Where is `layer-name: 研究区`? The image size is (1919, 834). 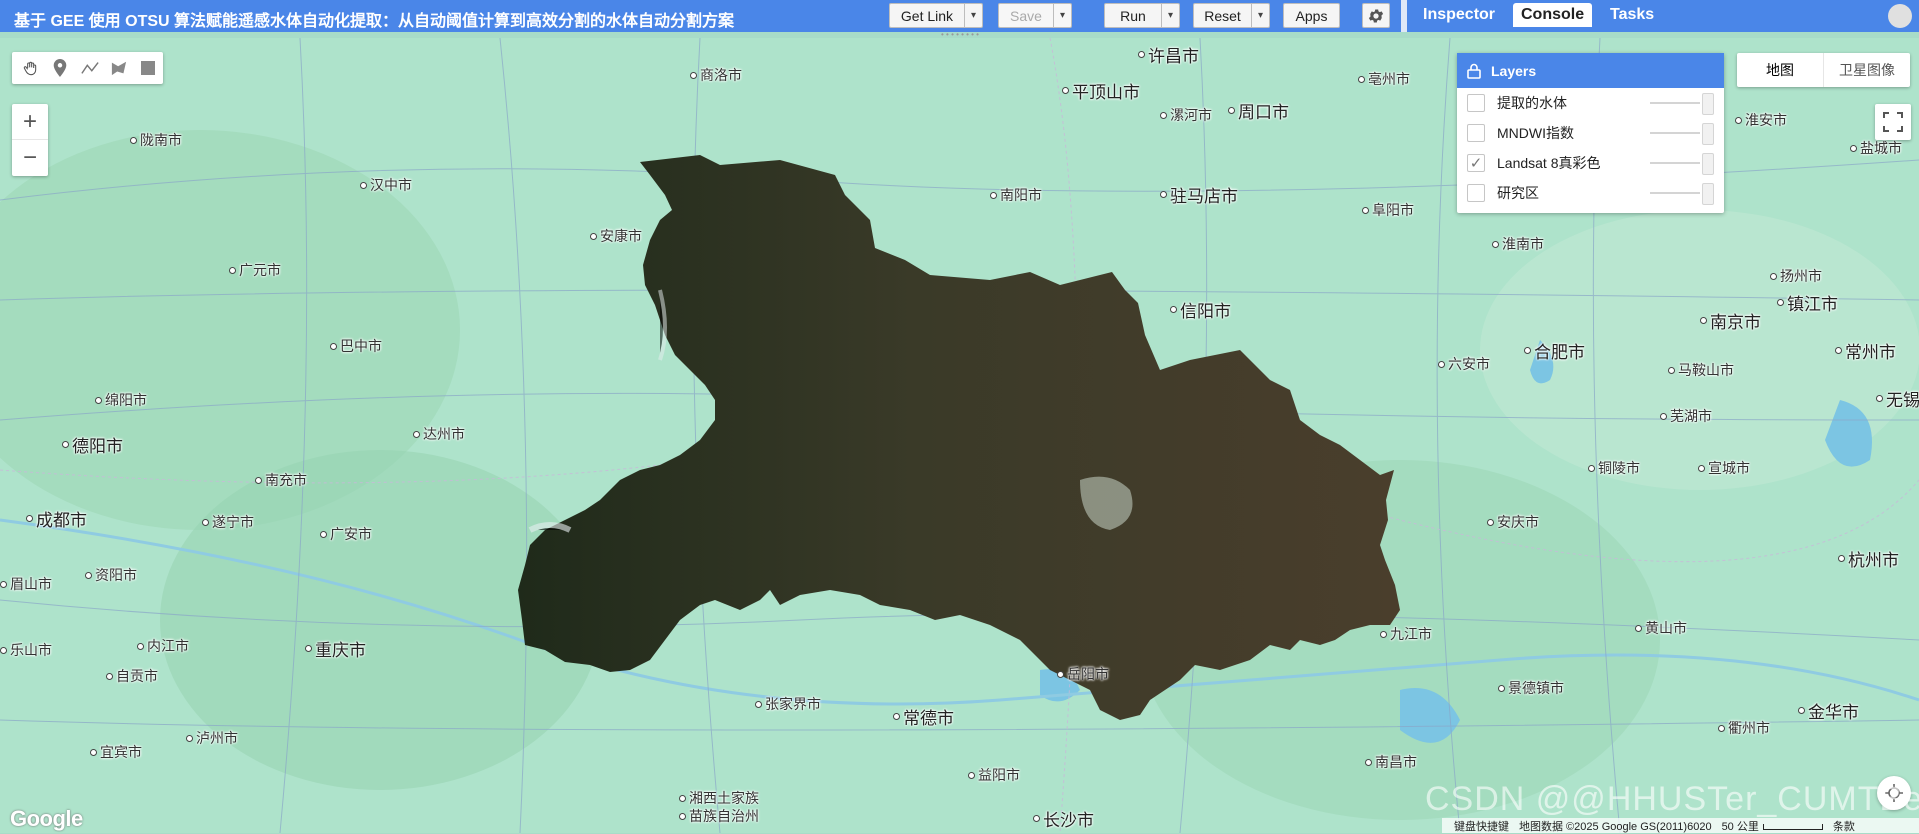 layer-name: 研究区 is located at coordinates (1518, 193).